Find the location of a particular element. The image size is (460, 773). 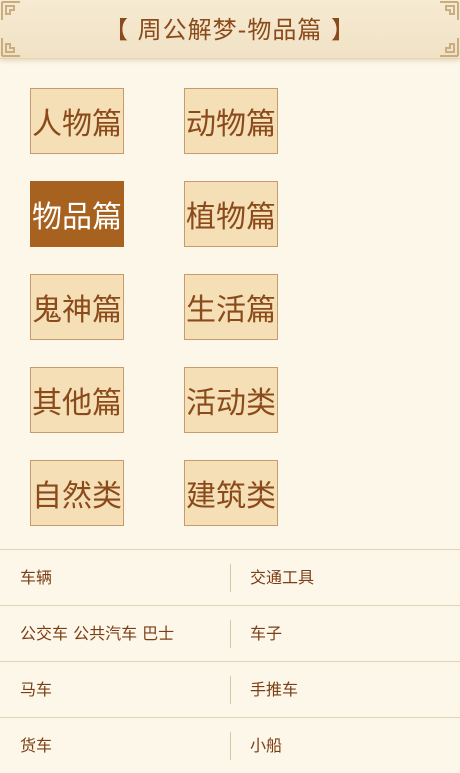

category-button: 鬼神篇 is located at coordinates (77, 307).